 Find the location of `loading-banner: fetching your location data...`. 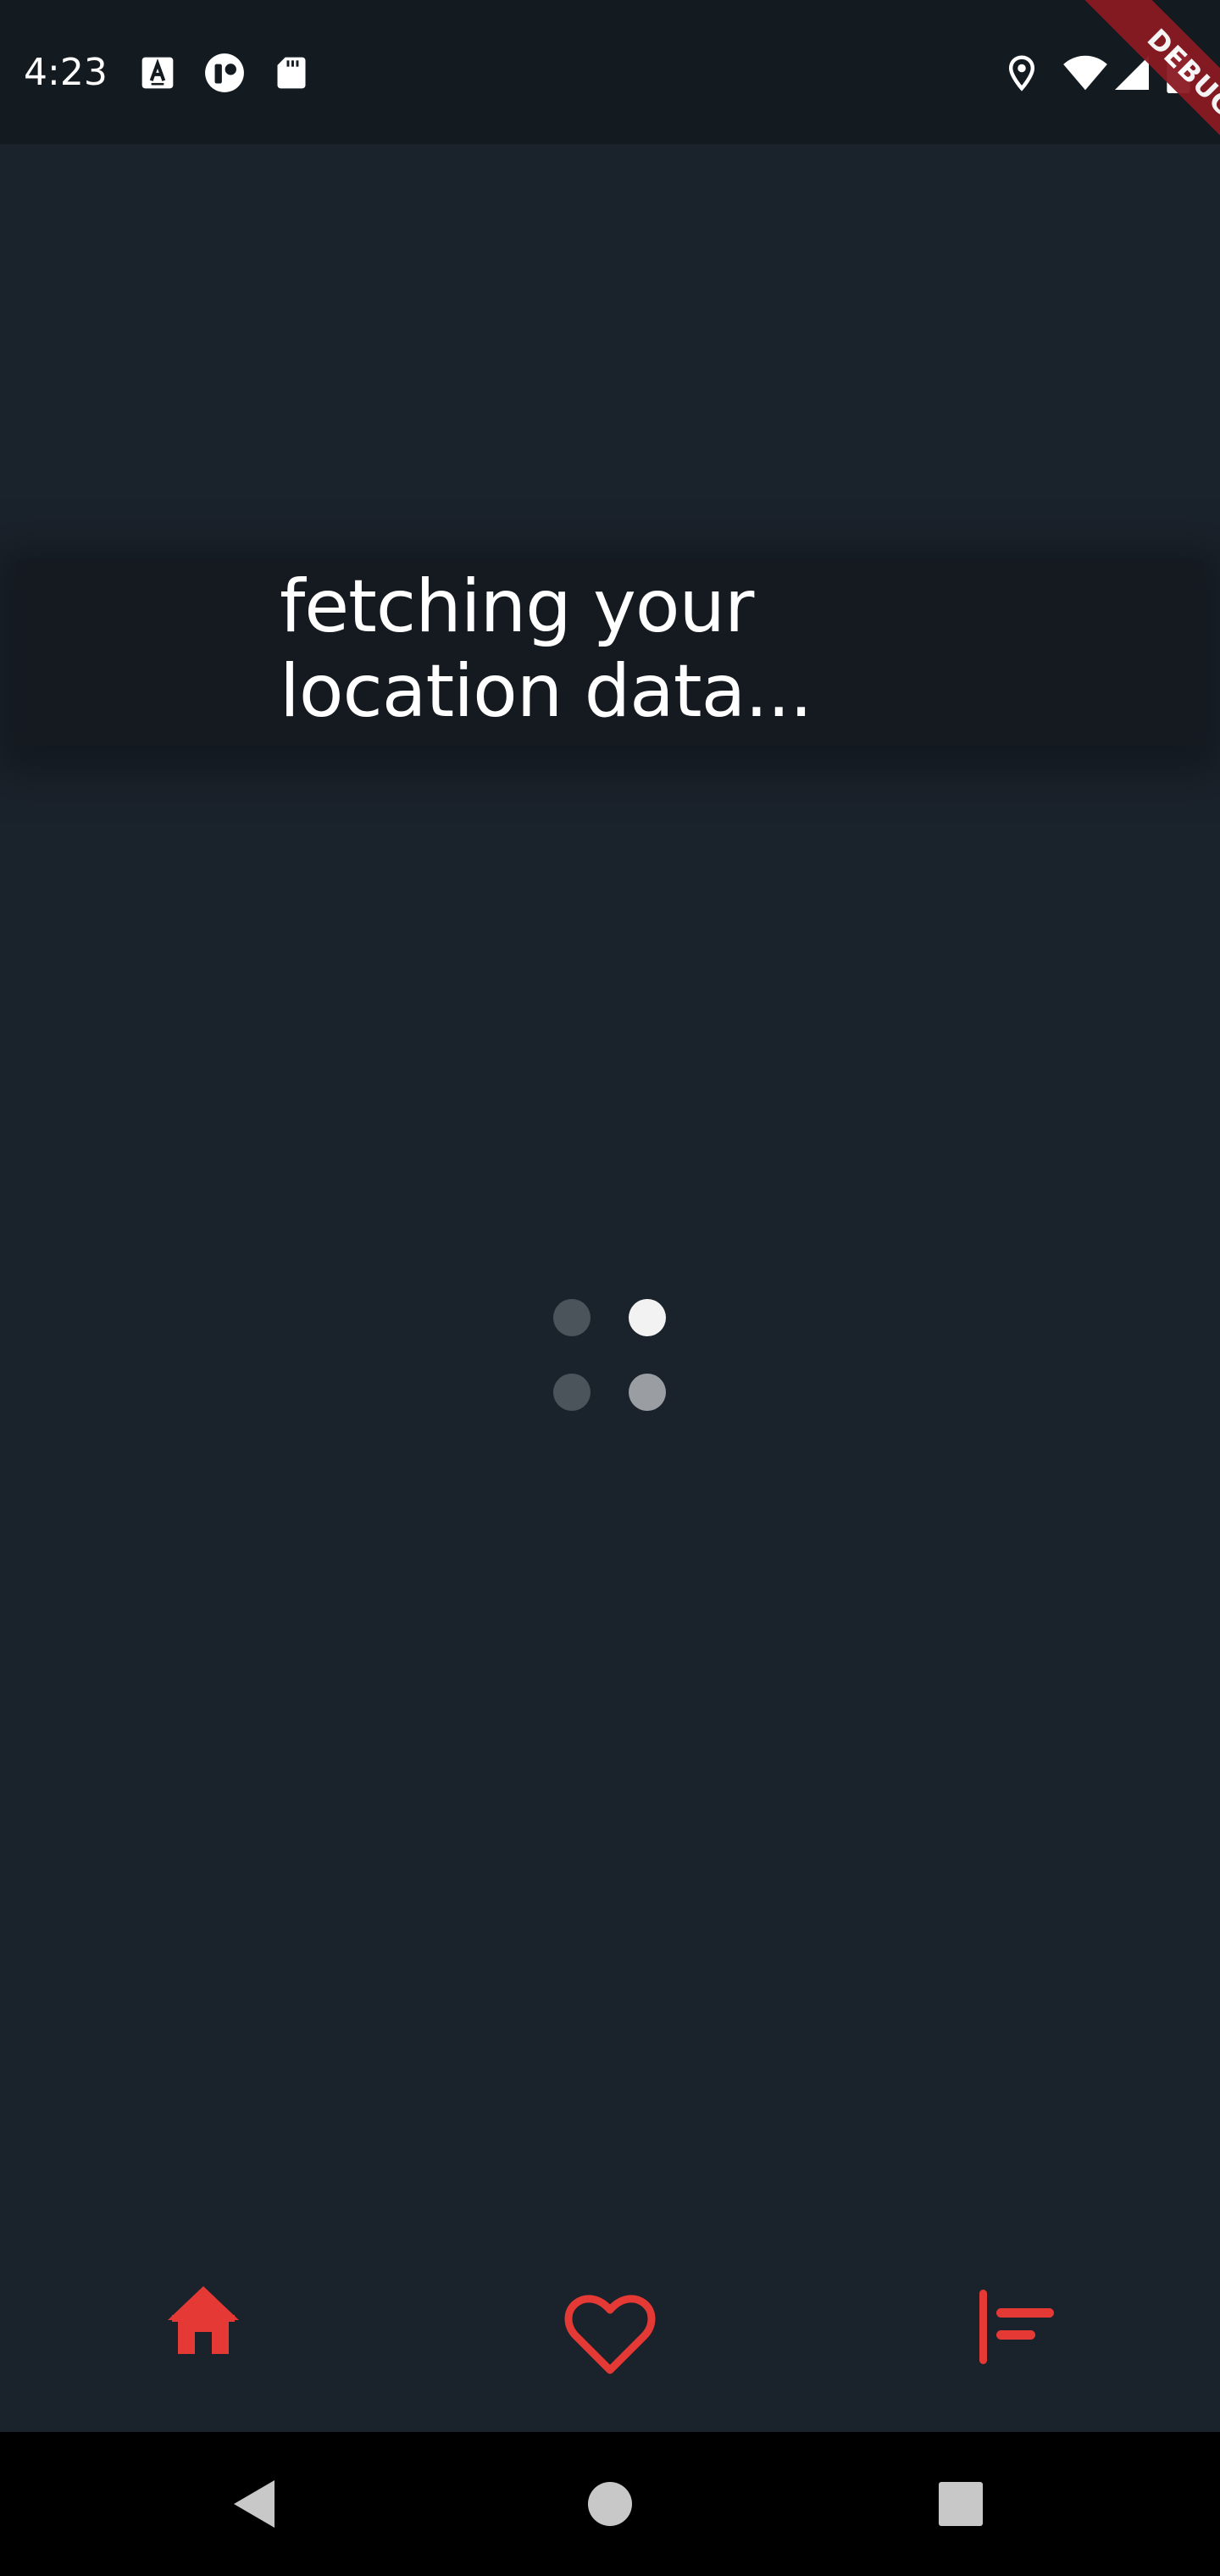

loading-banner: fetching your location data... is located at coordinates (610, 652).